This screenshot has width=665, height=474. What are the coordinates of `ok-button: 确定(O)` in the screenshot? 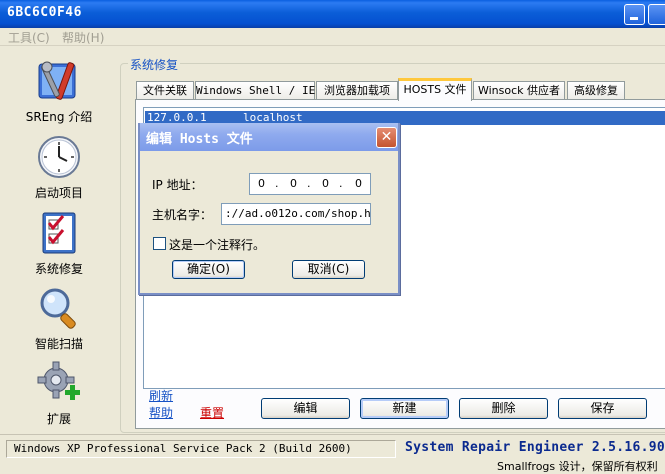 It's located at (208, 269).